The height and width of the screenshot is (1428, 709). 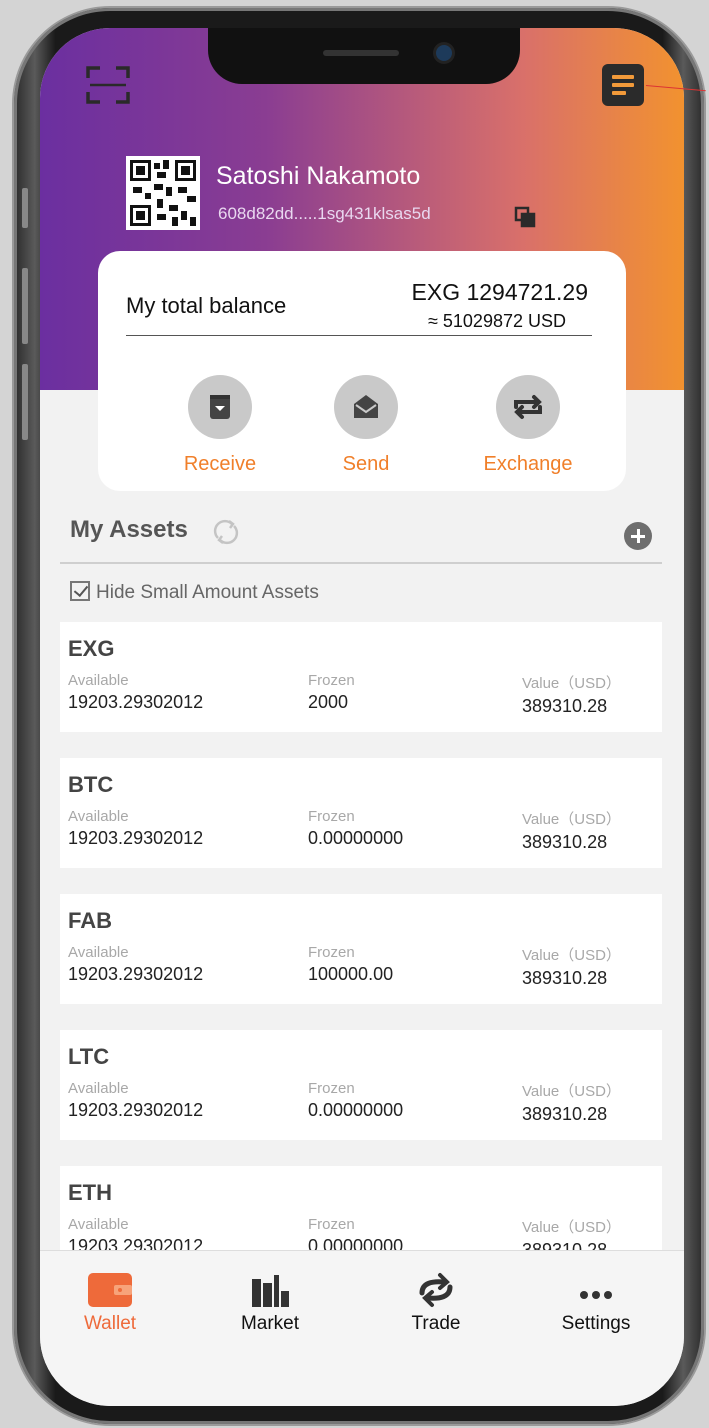 What do you see at coordinates (638, 536) in the screenshot?
I see `plus-circle-icon` at bounding box center [638, 536].